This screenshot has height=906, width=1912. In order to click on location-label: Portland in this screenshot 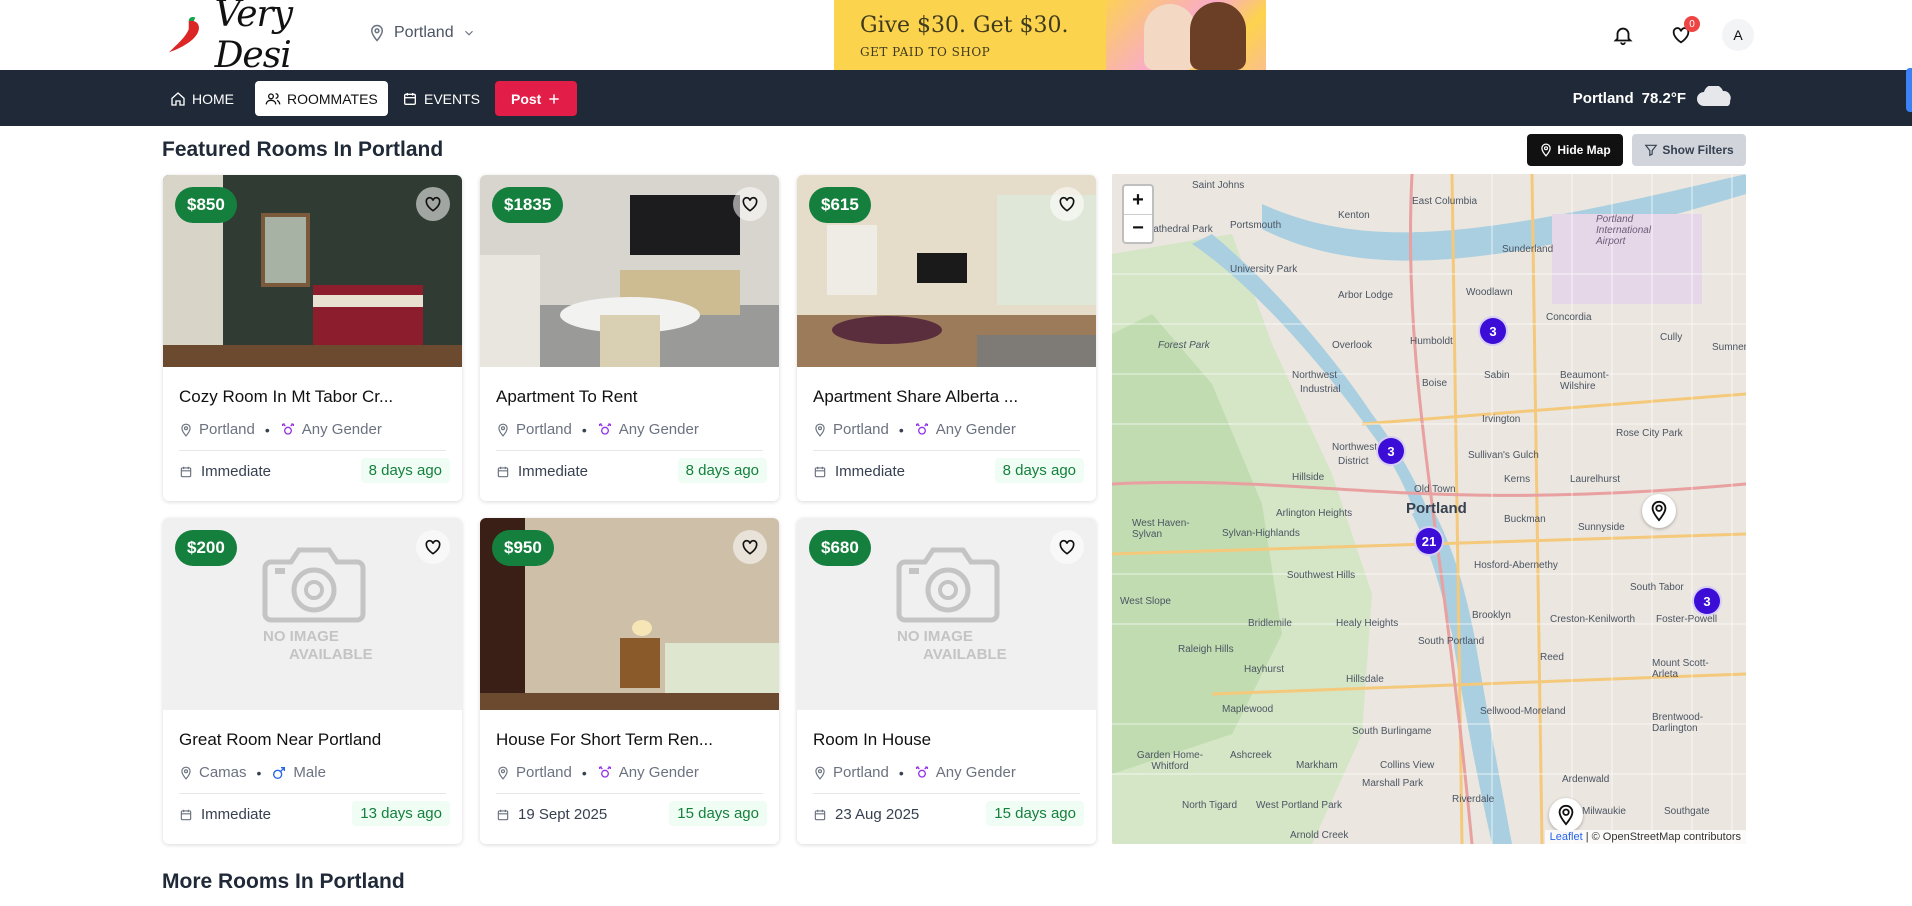, I will do `click(424, 32)`.